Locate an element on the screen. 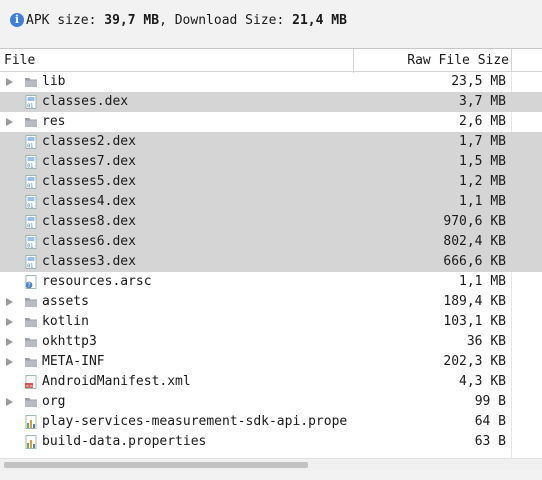  table-row: lib 23,5 MB is located at coordinates (271, 82).